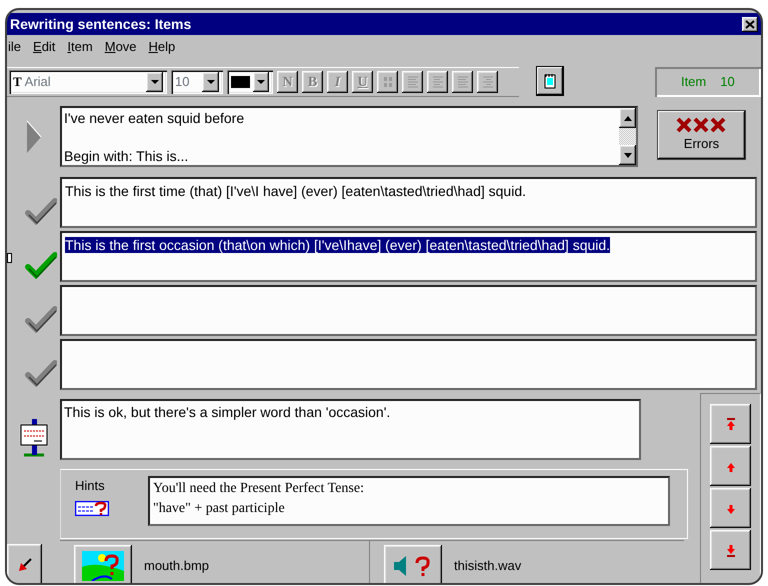 This screenshot has width=768, height=586. I want to click on last-item-button, so click(730, 550).